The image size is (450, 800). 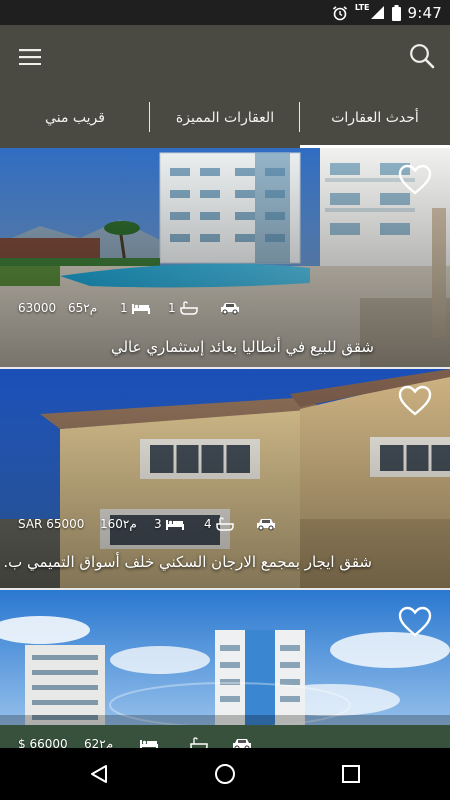 I want to click on search-icon, so click(x=422, y=56).